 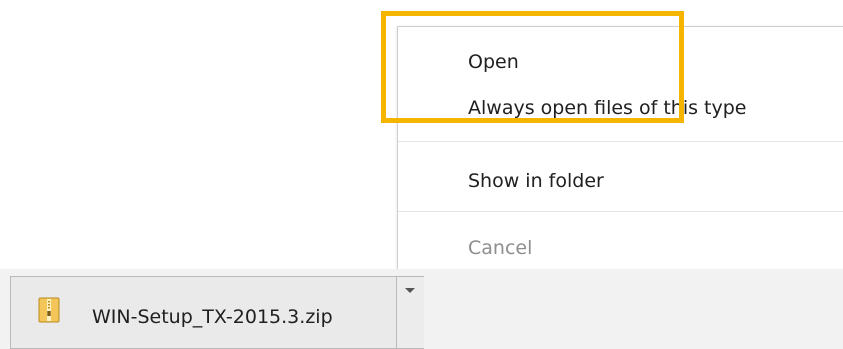 I want to click on chevron-down-icon, so click(x=410, y=290).